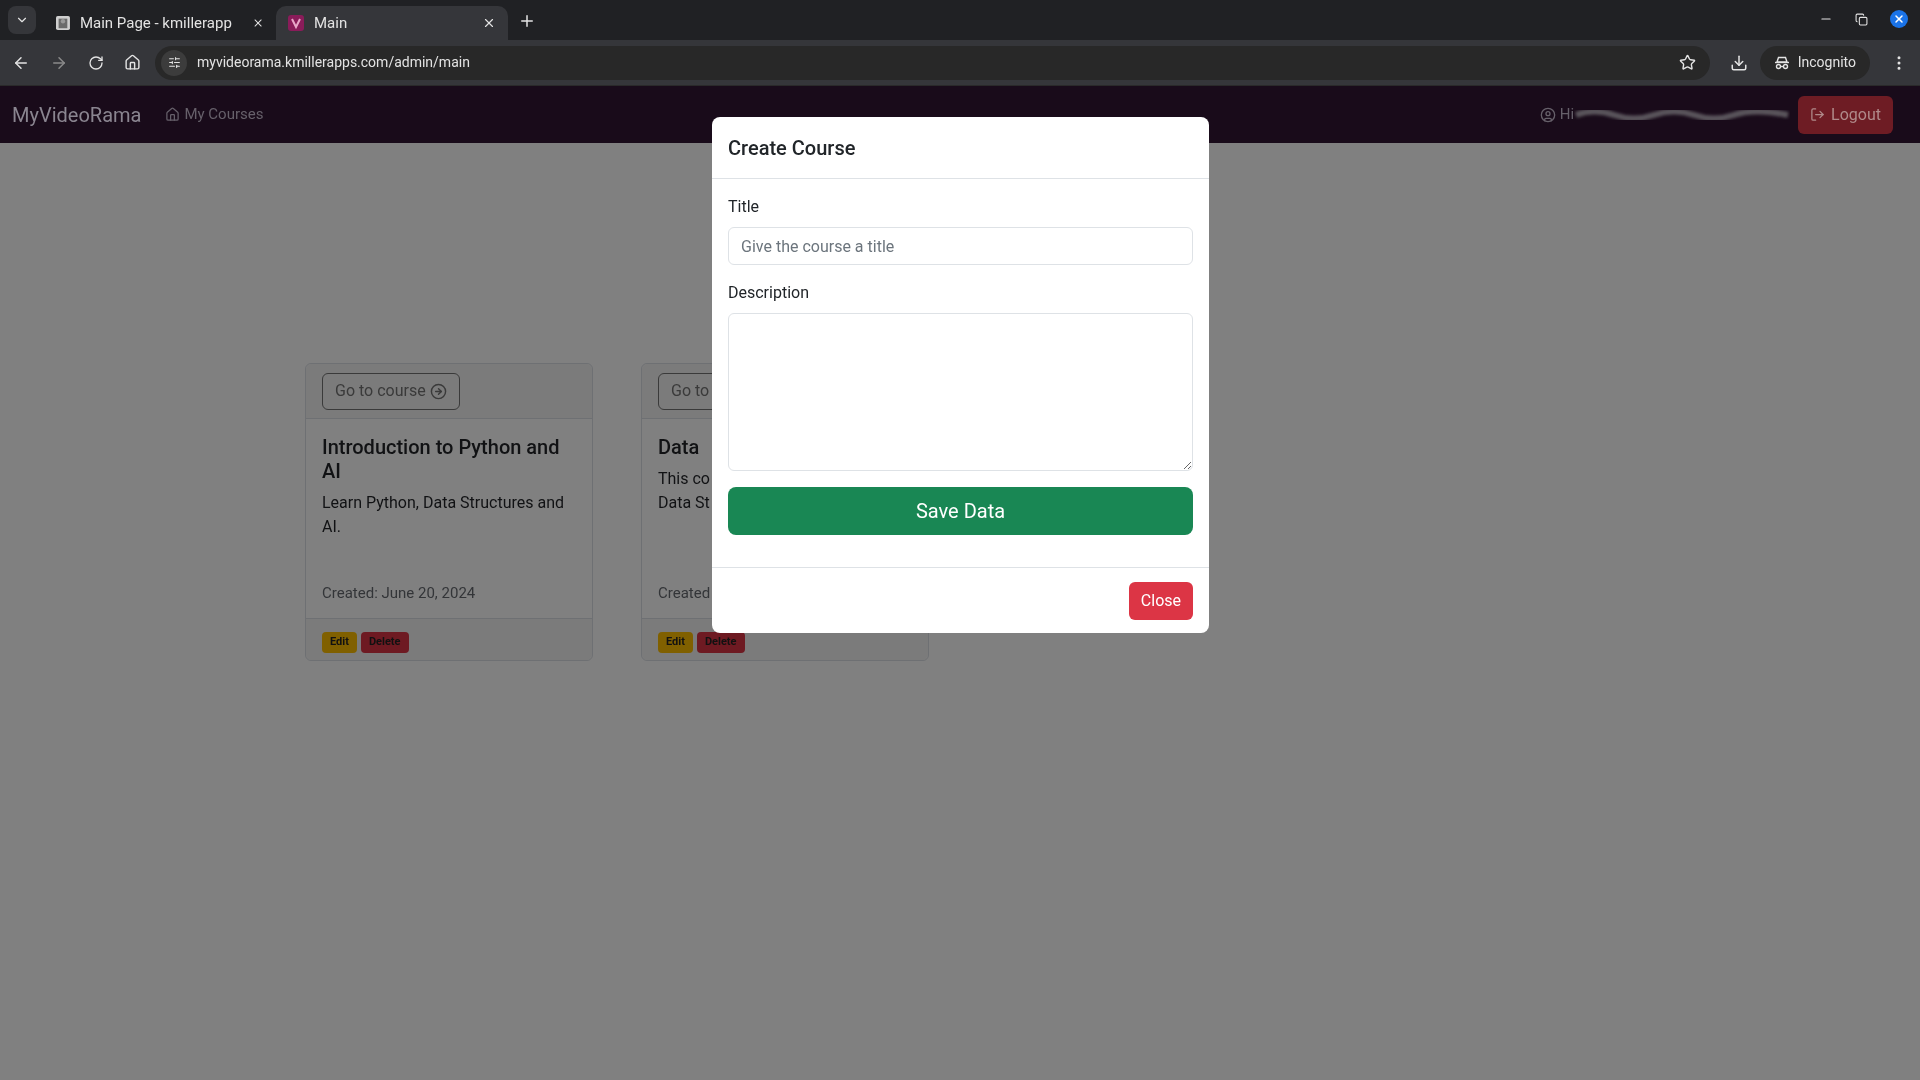  Describe the element at coordinates (1547, 114) in the screenshot. I see `user-icon` at that location.